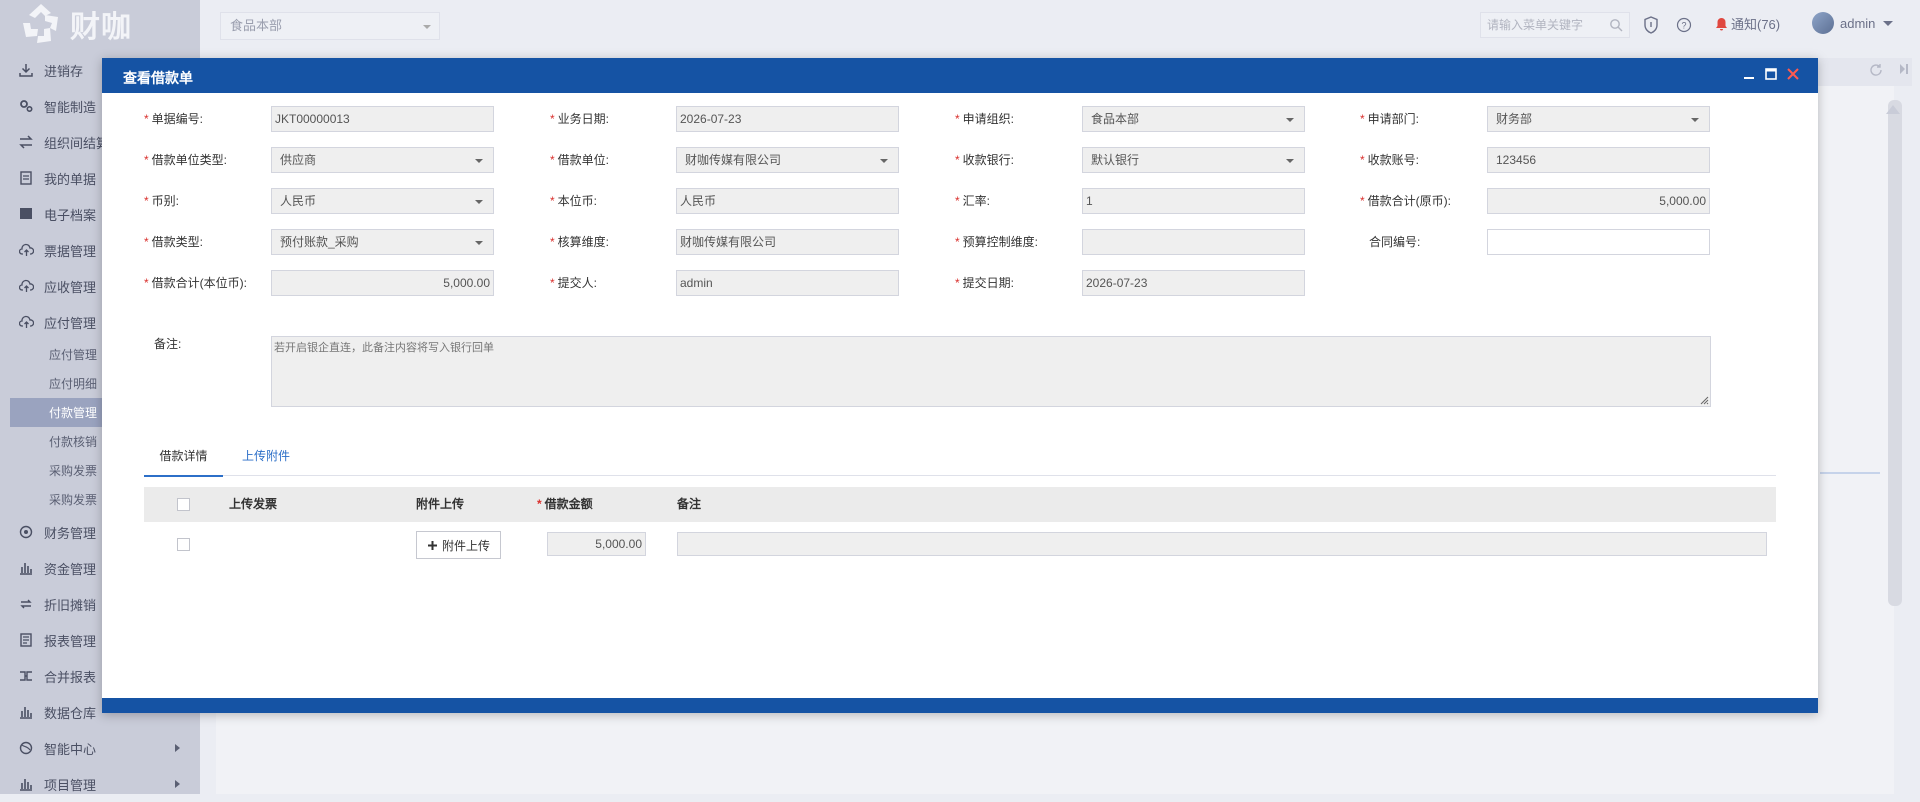  I want to click on sidebar-item-label: 项目管理, so click(70, 785).